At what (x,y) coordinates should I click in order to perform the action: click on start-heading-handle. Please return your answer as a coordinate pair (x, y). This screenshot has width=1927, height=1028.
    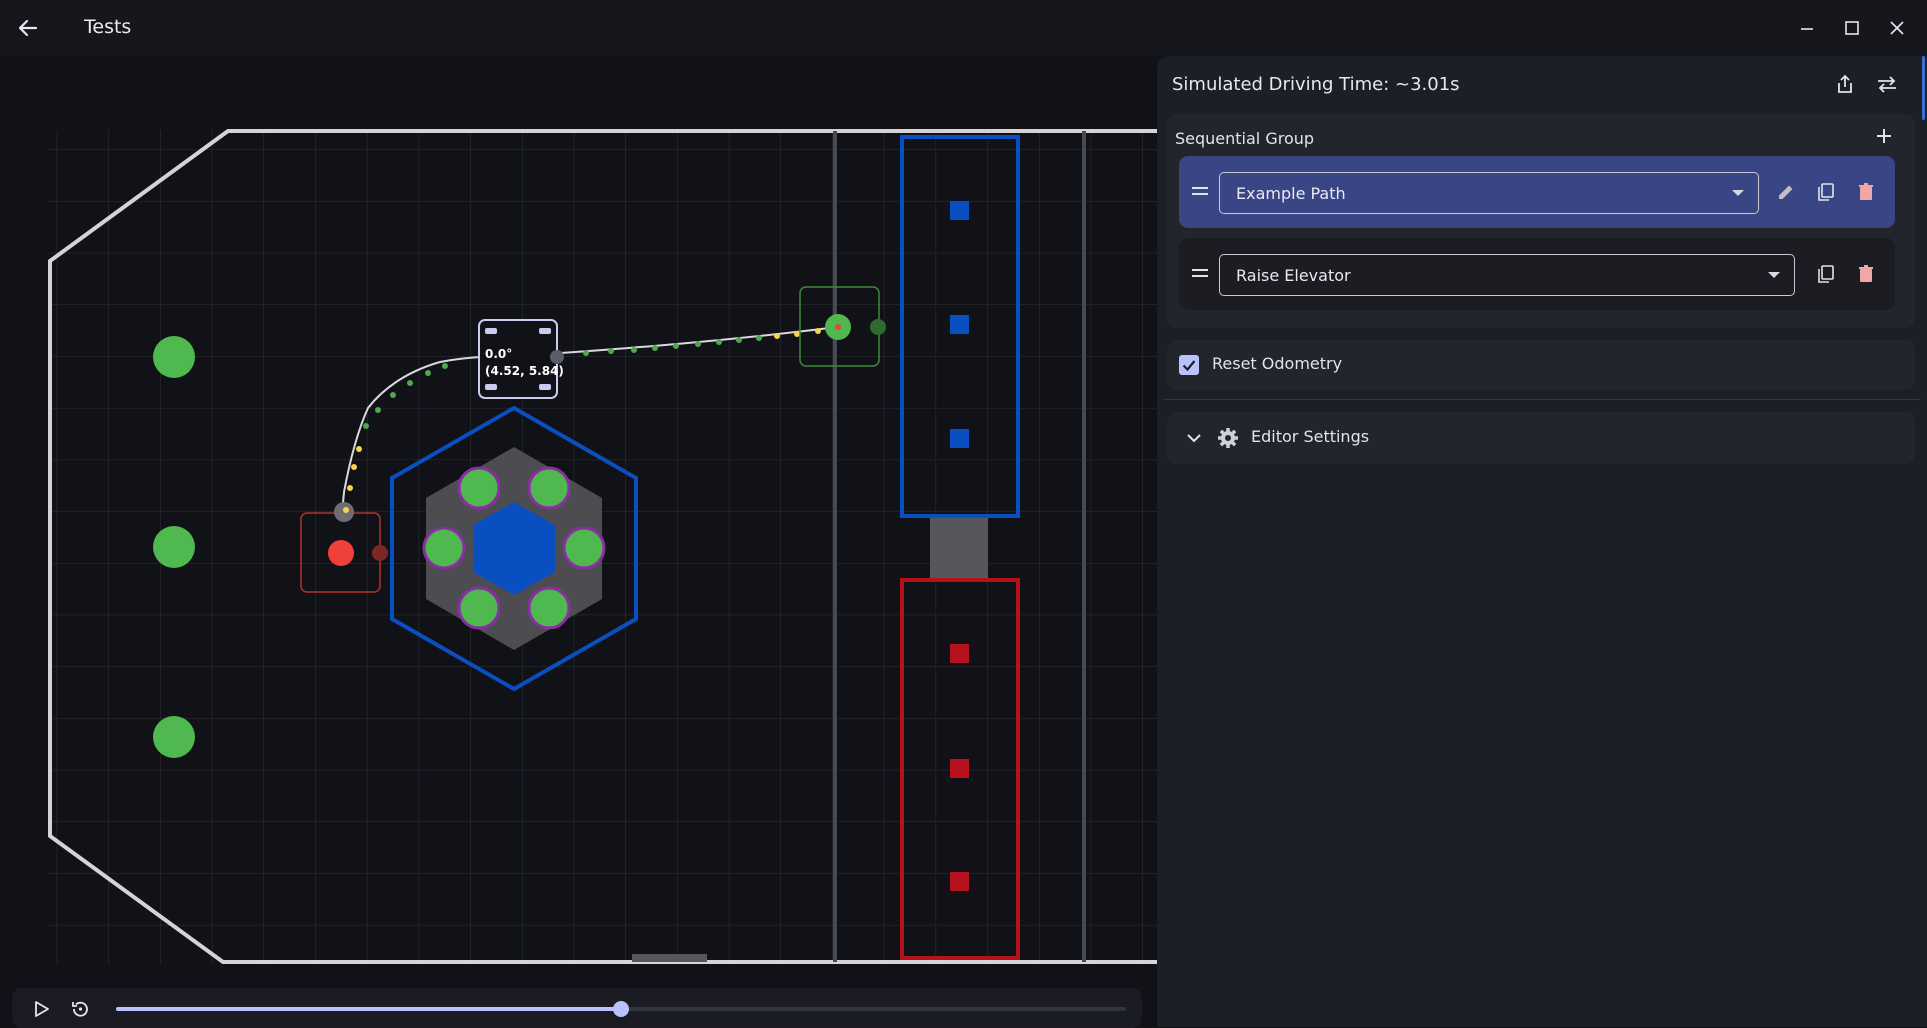
    Looking at the image, I should click on (380, 553).